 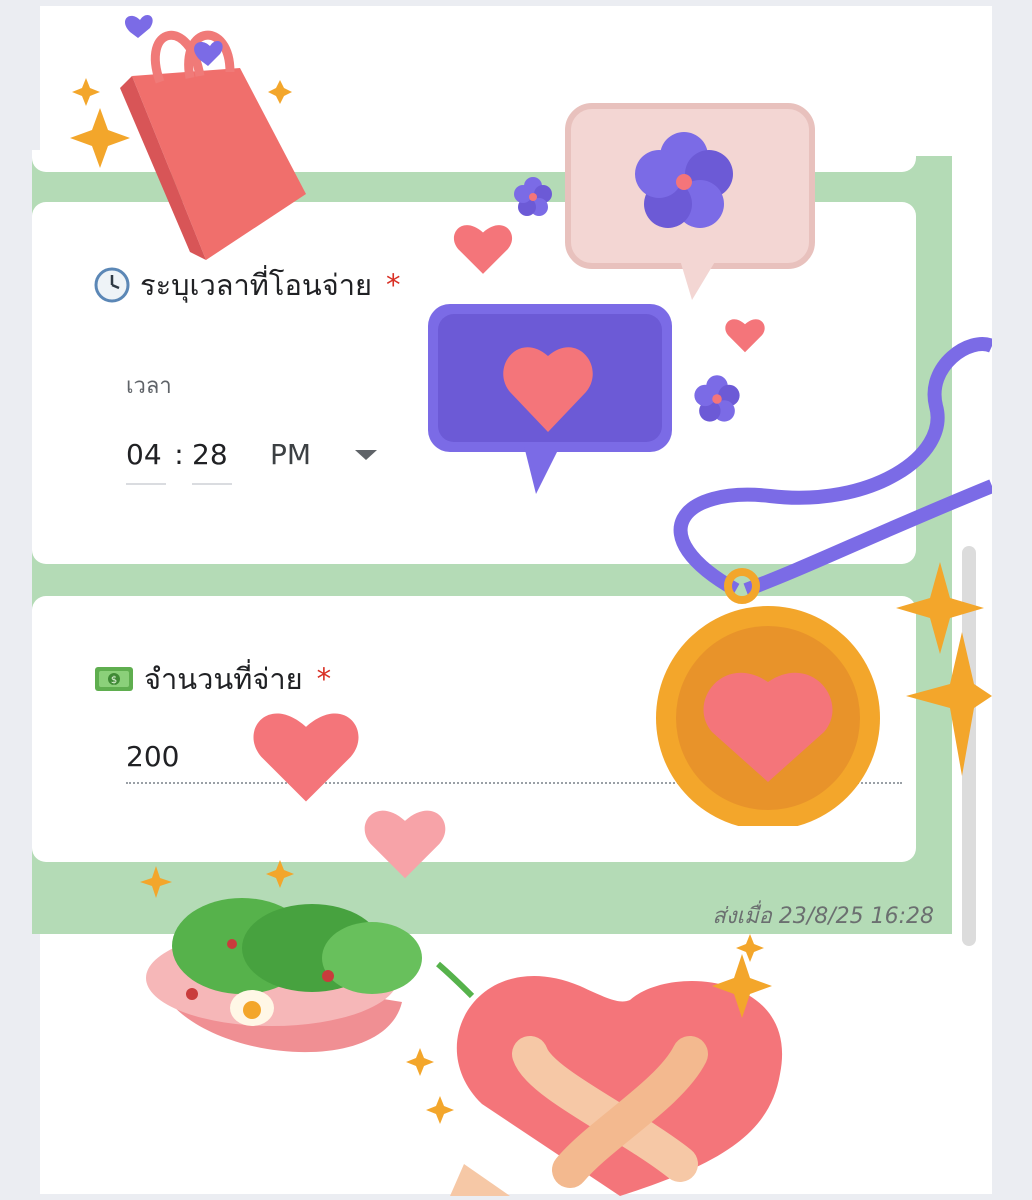 I want to click on time-question-title: ระบุเวลาที่โอนจ่าย *, so click(x=247, y=285).